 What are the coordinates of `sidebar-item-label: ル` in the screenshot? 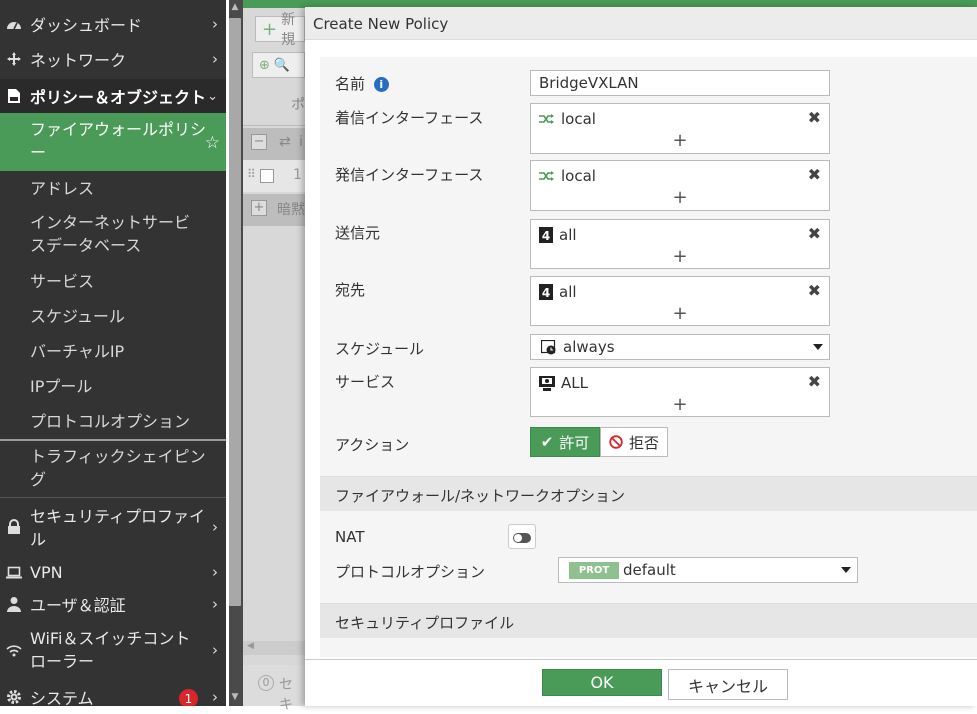 It's located at (38, 539).